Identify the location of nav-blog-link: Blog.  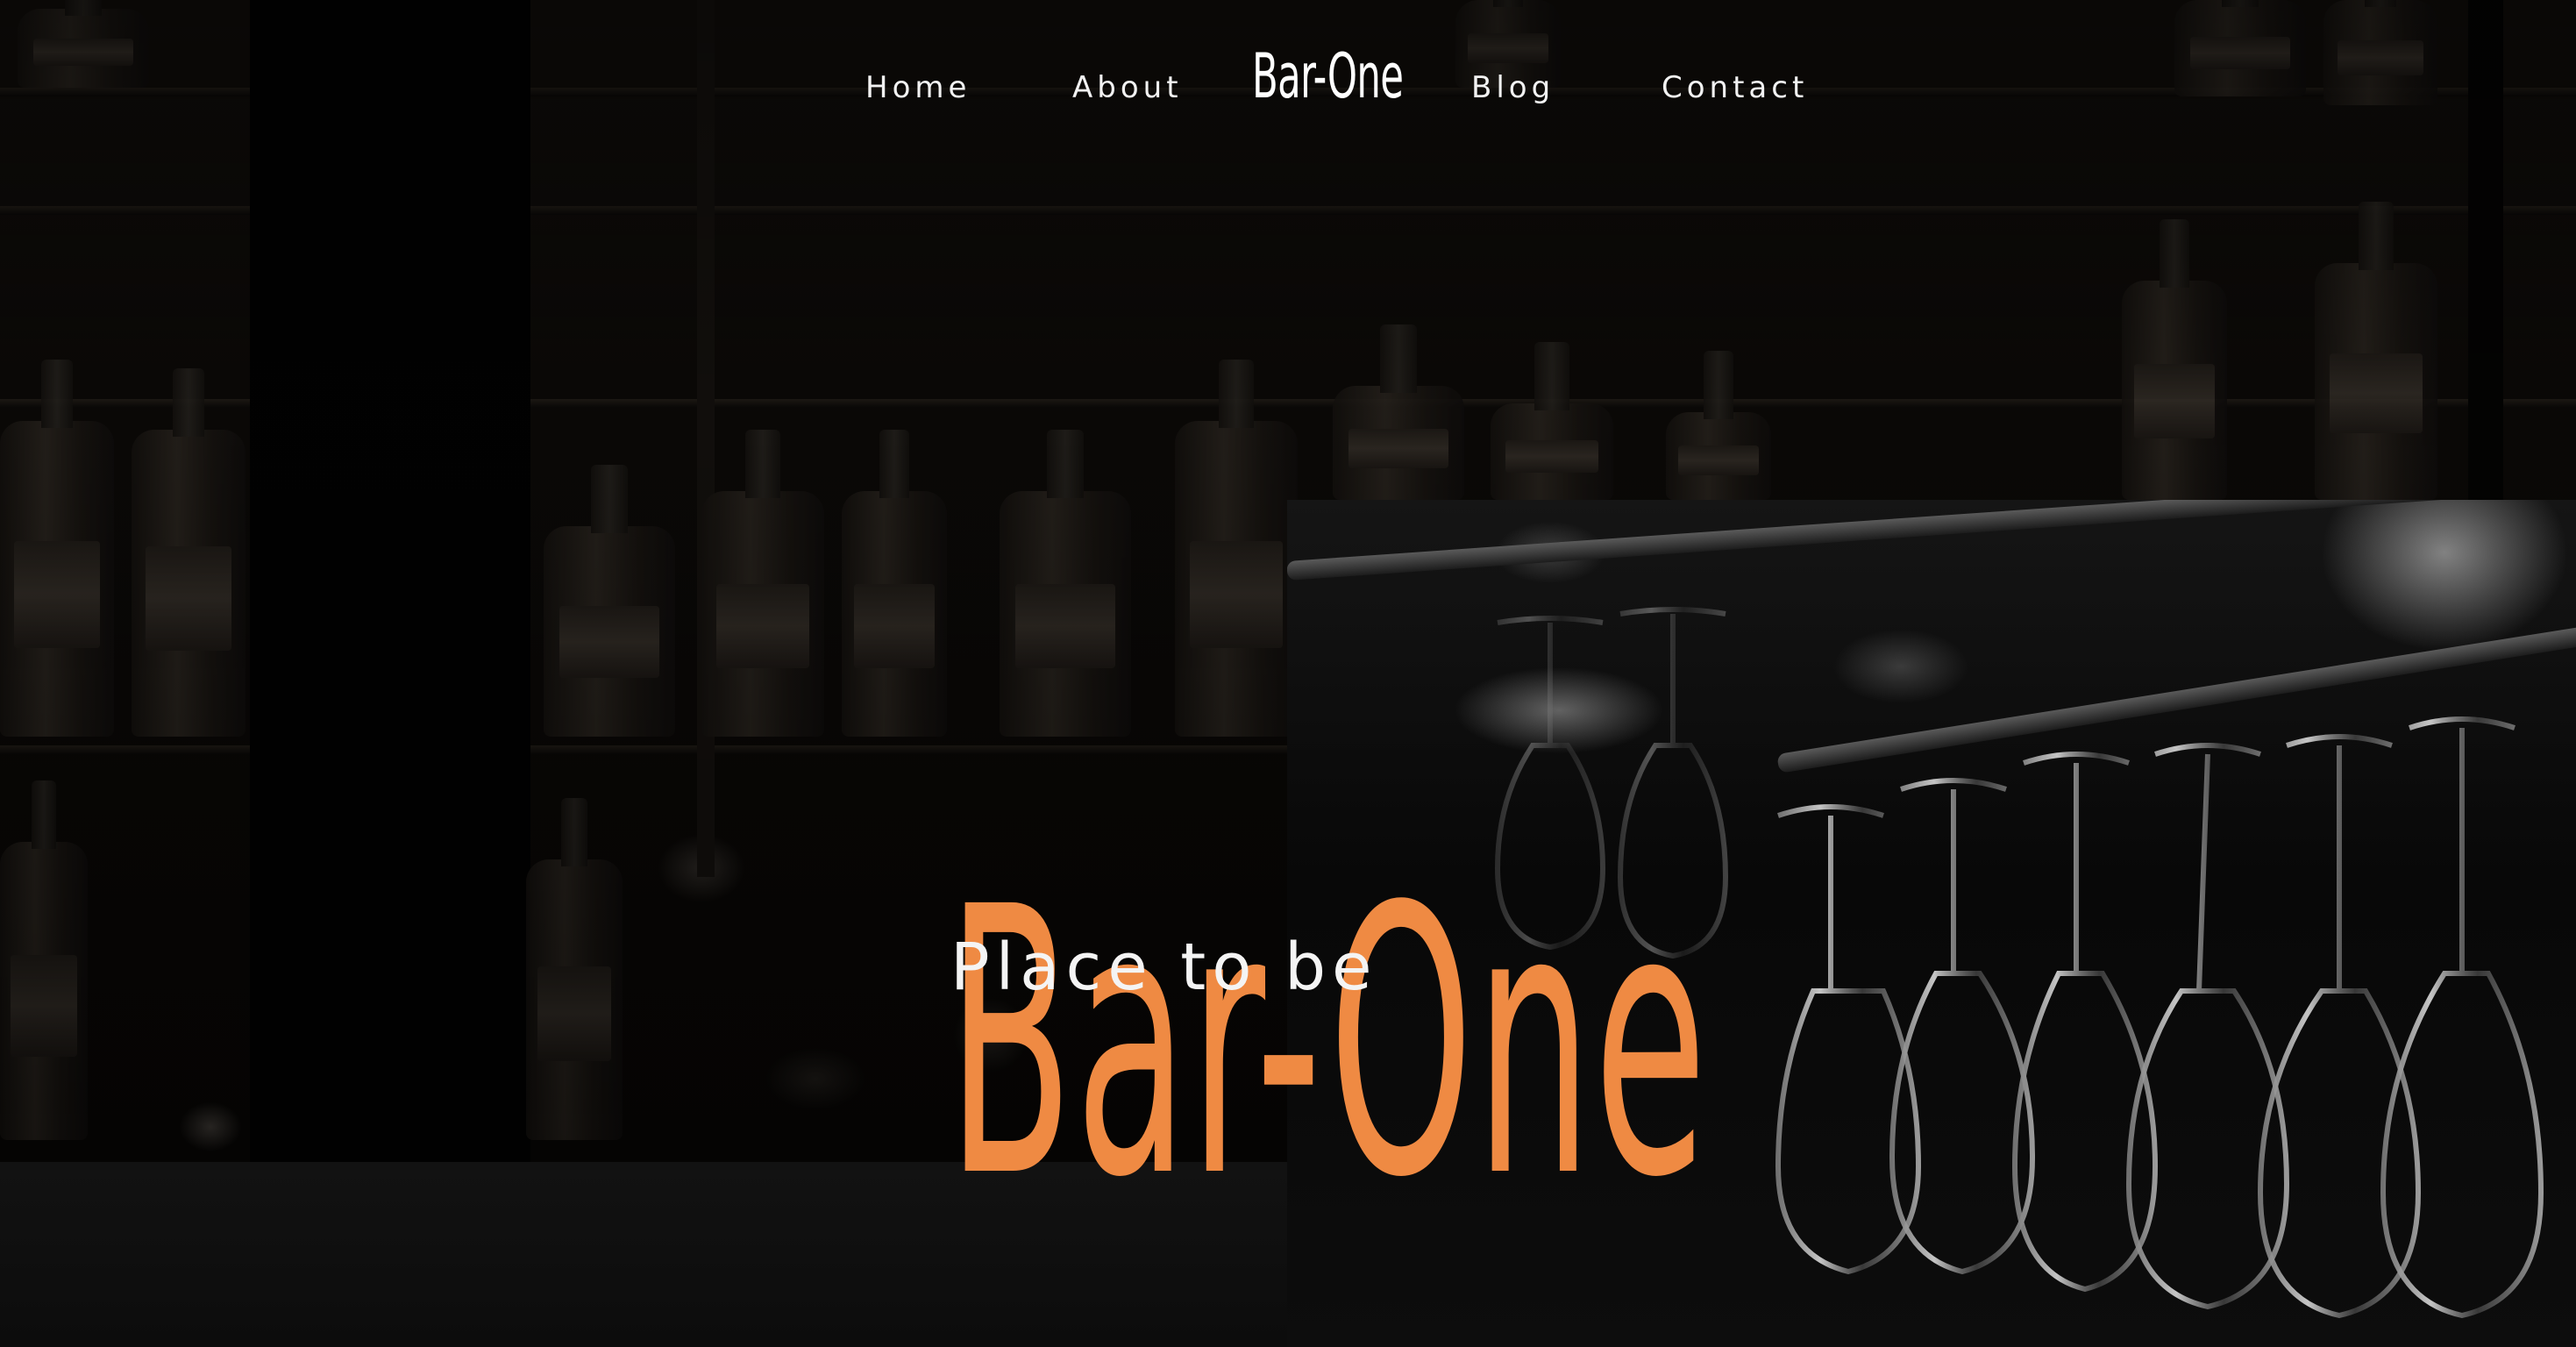
(1513, 87).